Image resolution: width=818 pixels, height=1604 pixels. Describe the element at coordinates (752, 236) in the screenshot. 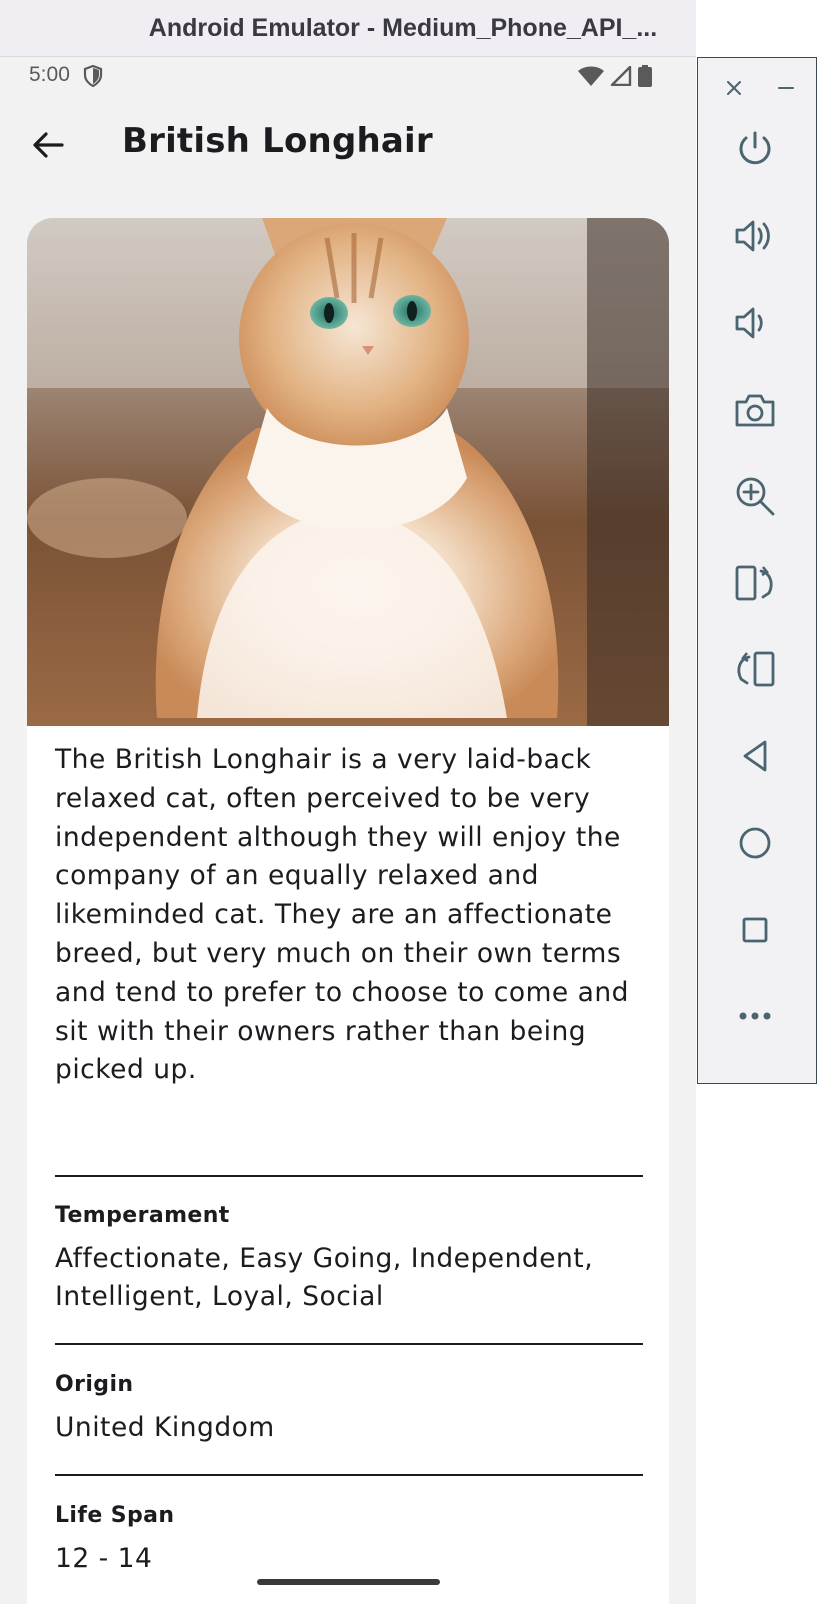

I see `volume-up-icon` at that location.